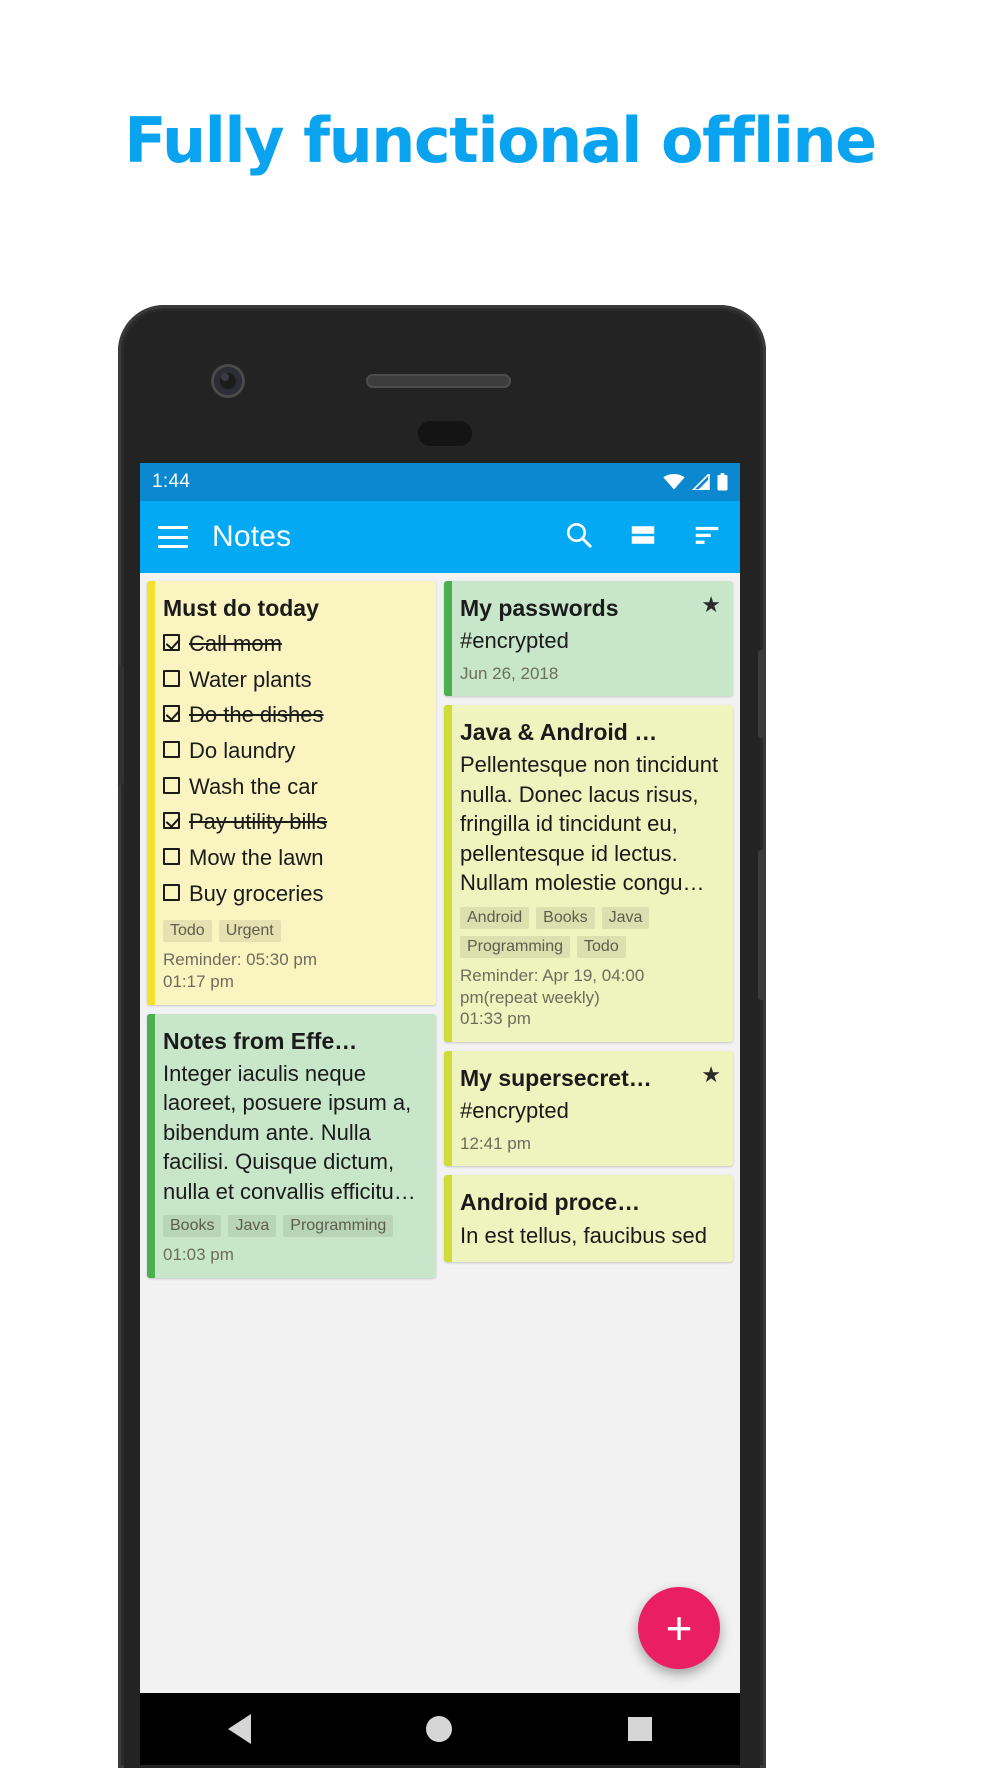  I want to click on checklist-item-label: Do the dishes, so click(256, 715).